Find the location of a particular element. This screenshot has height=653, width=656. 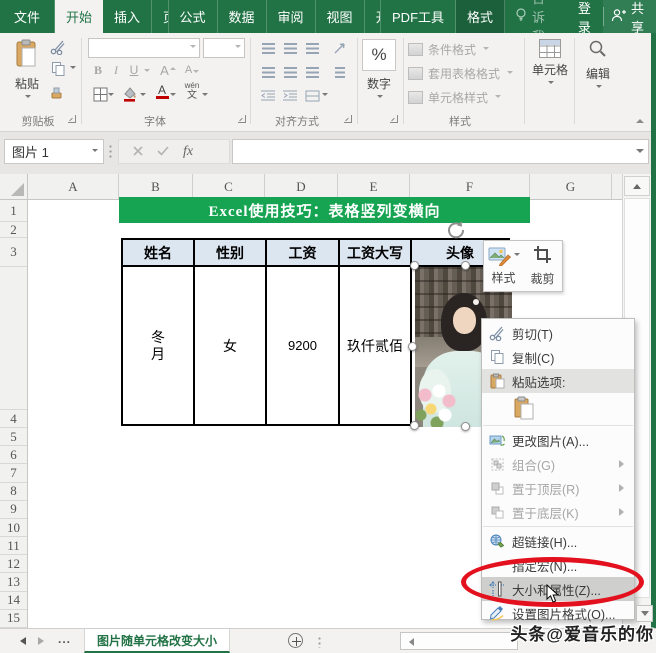

font-size-combo is located at coordinates (224, 48).